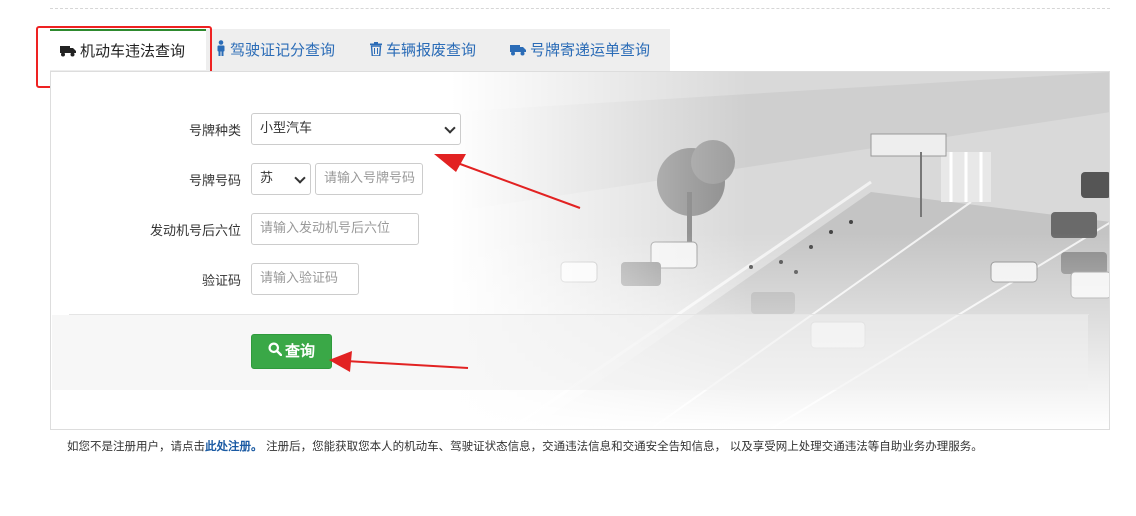 The height and width of the screenshot is (516, 1136). Describe the element at coordinates (214, 131) in the screenshot. I see `plate-type-label: 号牌种类` at that location.